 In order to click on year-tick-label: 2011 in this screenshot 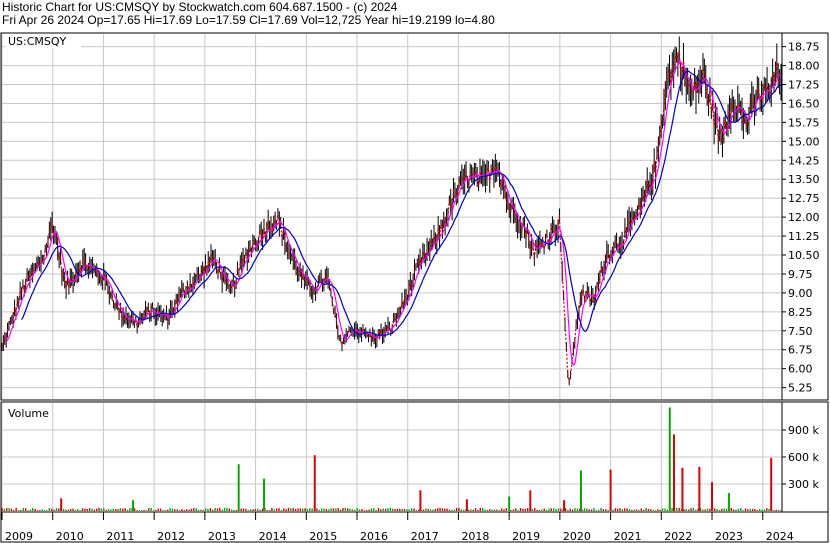, I will do `click(120, 536)`.